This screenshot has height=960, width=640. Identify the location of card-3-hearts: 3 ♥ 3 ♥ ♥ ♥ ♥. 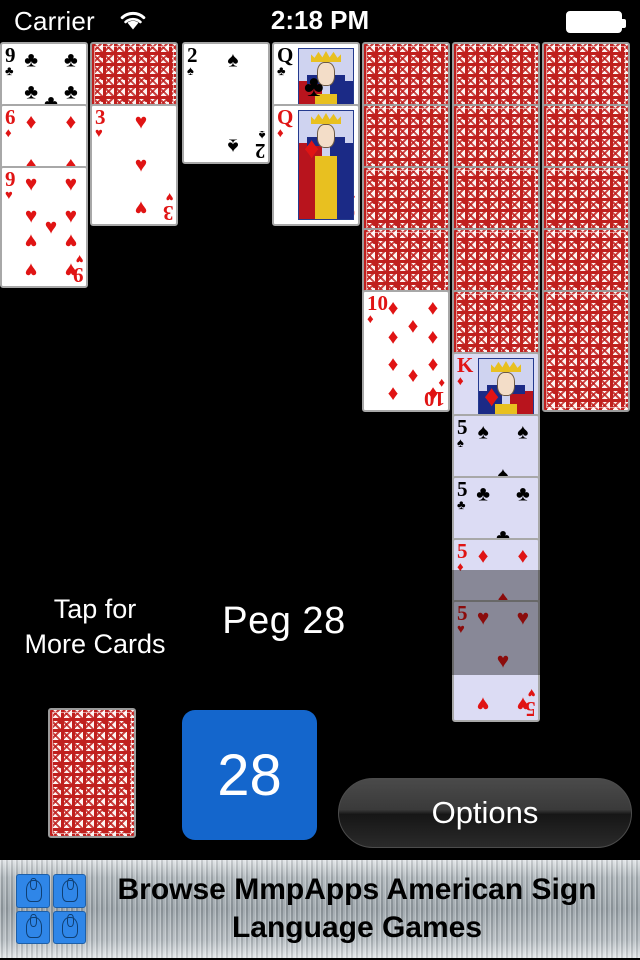
(134, 165).